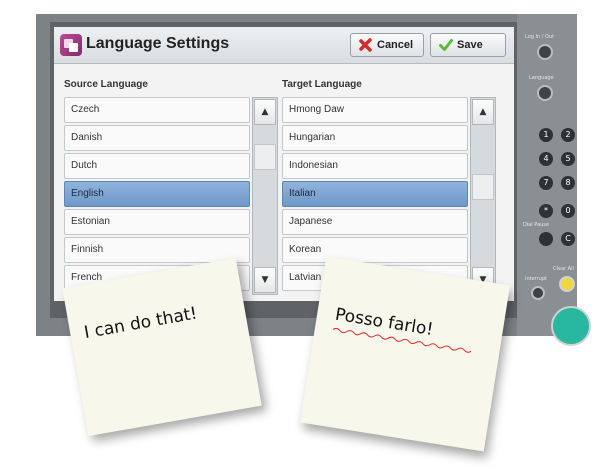 This screenshot has width=608, height=472. What do you see at coordinates (157, 166) in the screenshot?
I see `source-item-dutch: Dutch` at bounding box center [157, 166].